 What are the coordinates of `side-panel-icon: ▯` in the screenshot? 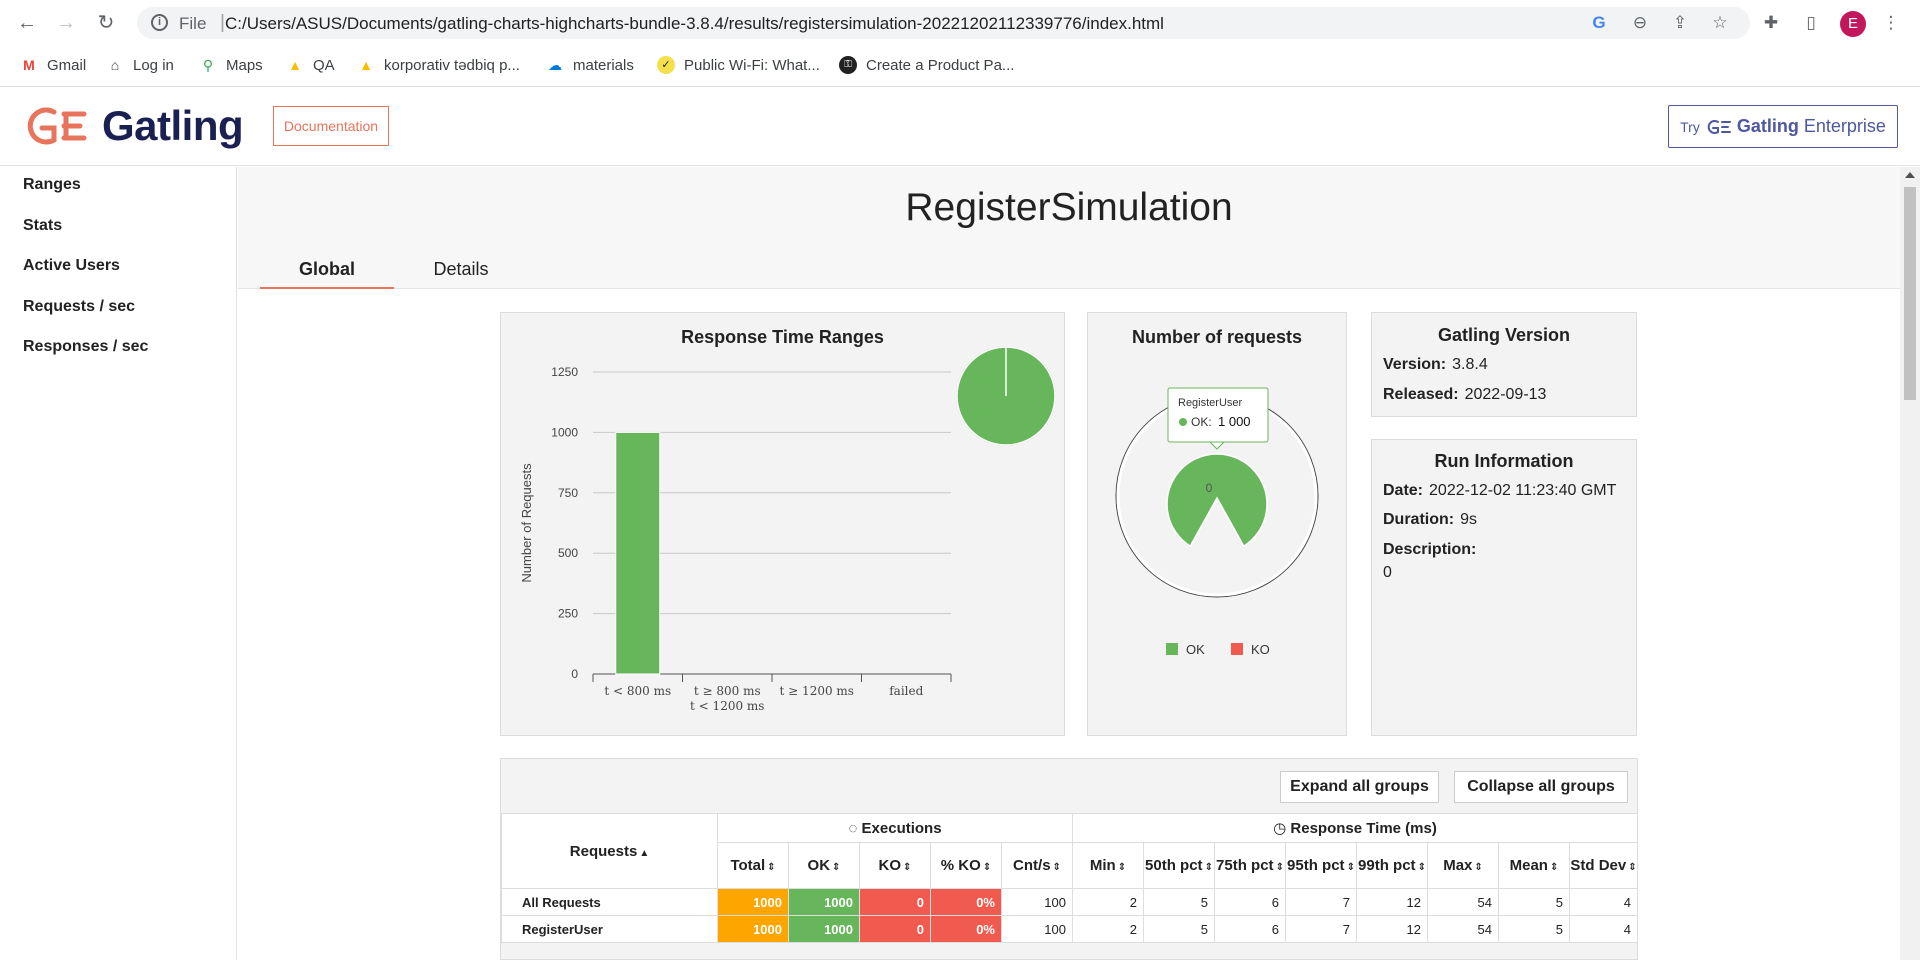 It's located at (1811, 23).